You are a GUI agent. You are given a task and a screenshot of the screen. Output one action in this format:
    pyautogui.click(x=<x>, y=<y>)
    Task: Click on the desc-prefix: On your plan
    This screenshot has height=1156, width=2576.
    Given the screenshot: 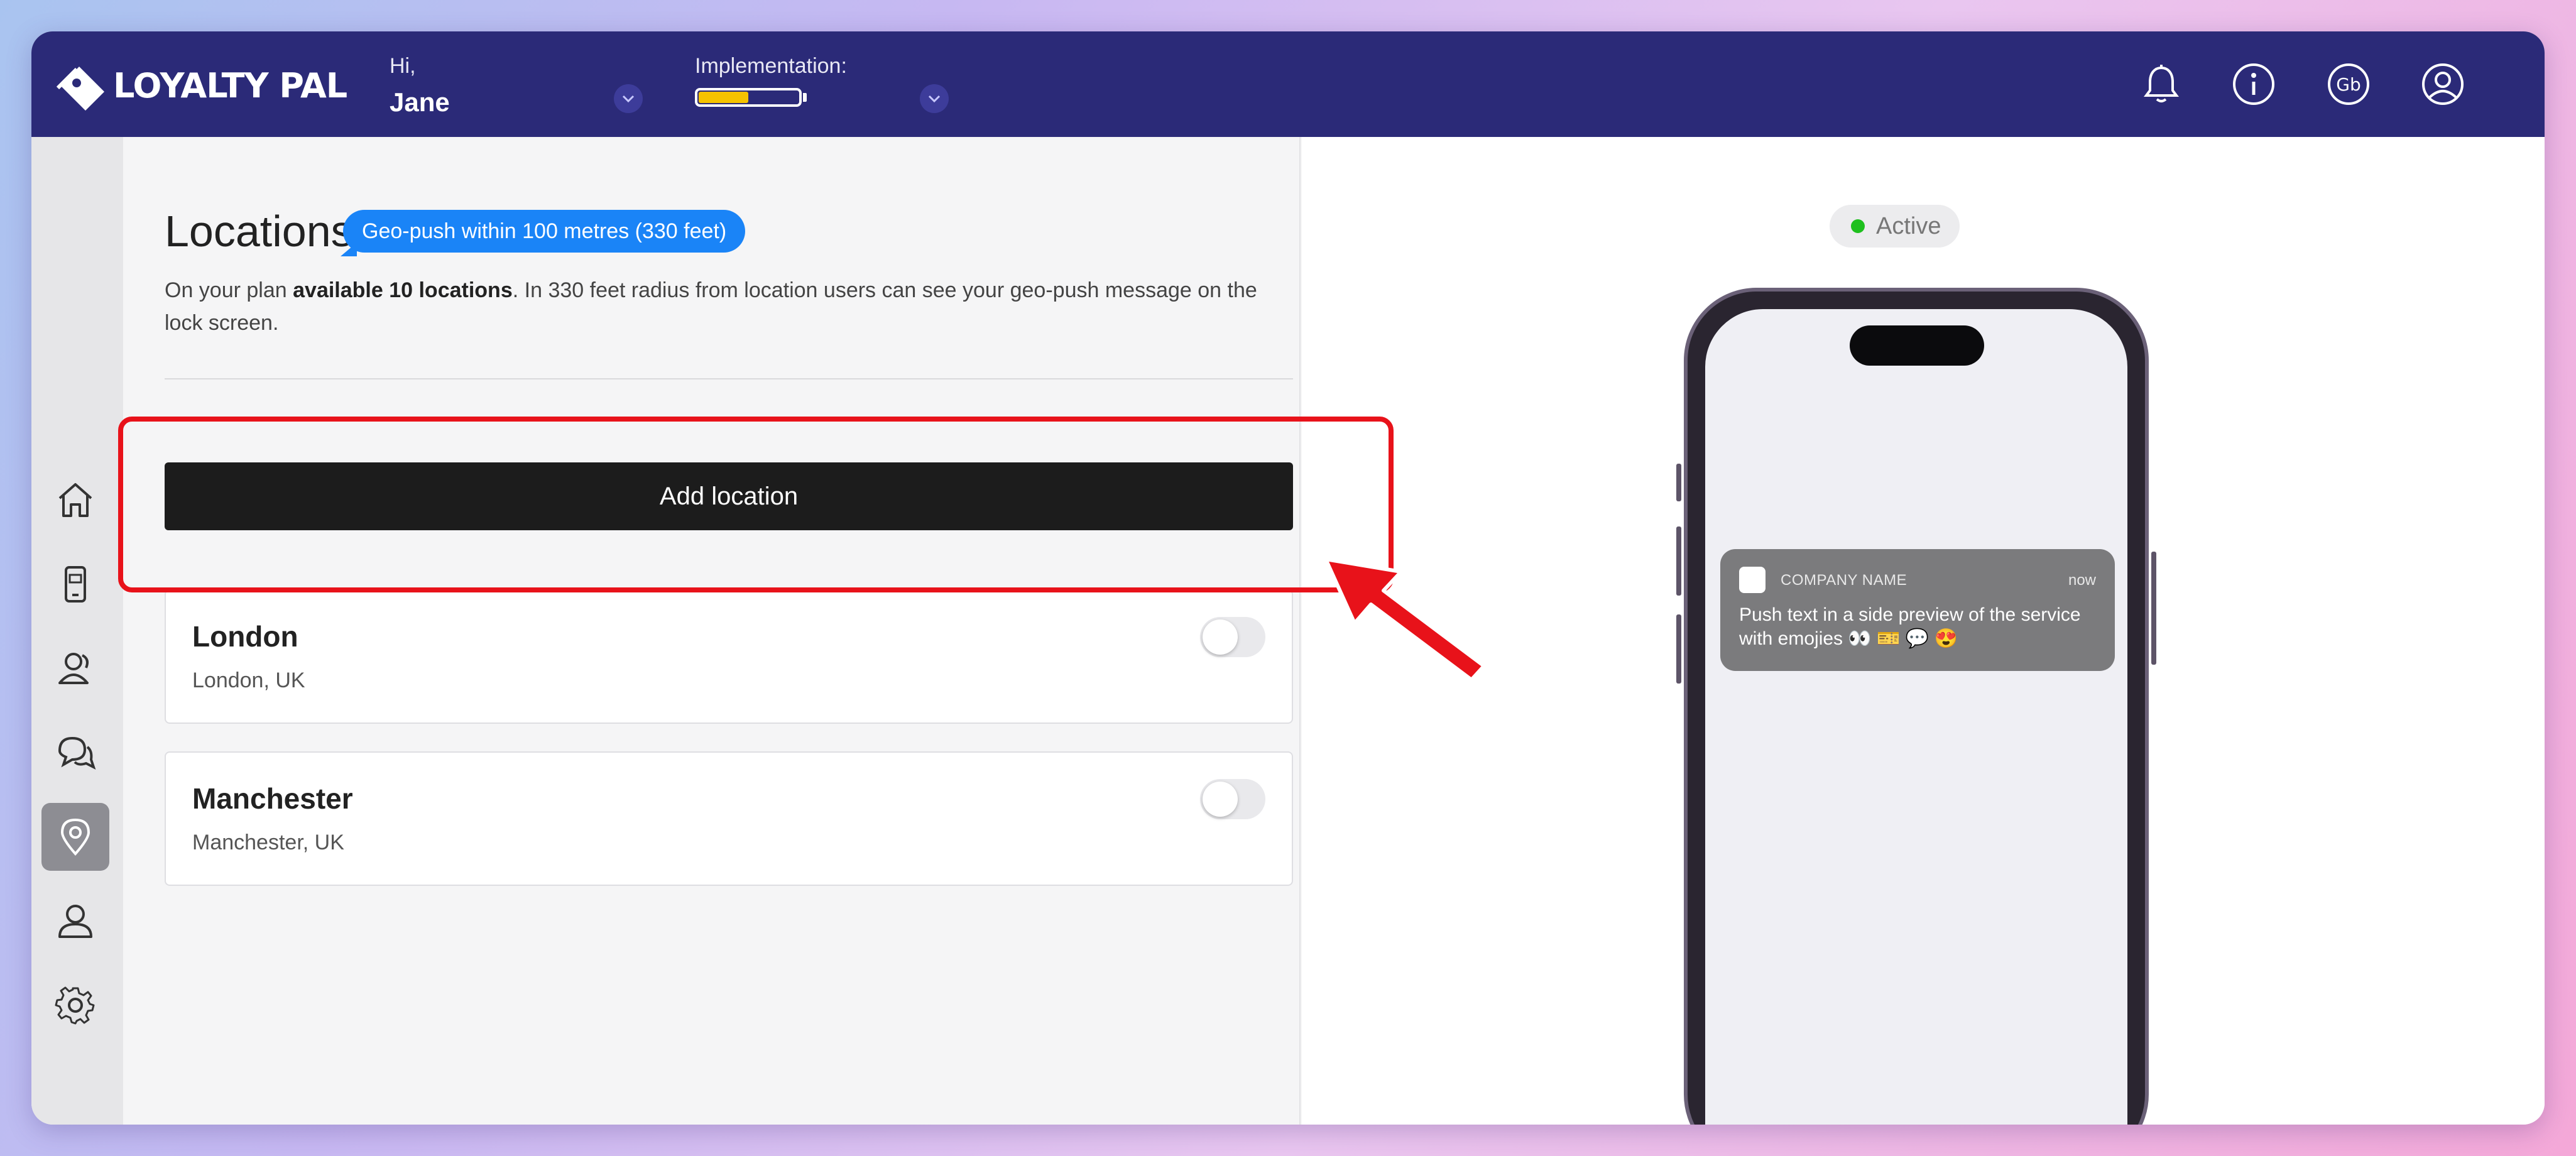 What is the action you would take?
    pyautogui.click(x=229, y=290)
    